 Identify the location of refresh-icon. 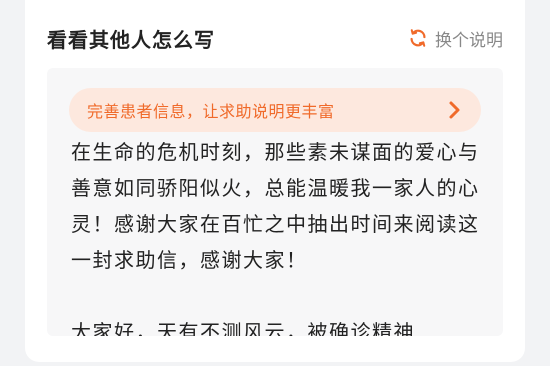
(418, 38).